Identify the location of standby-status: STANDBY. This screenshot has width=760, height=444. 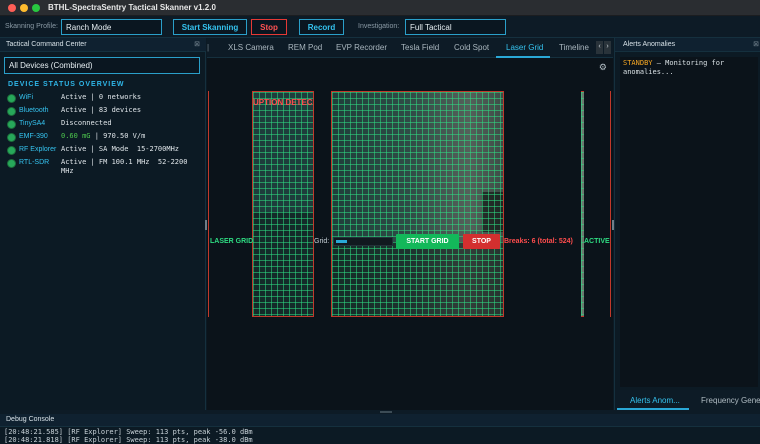
(638, 63).